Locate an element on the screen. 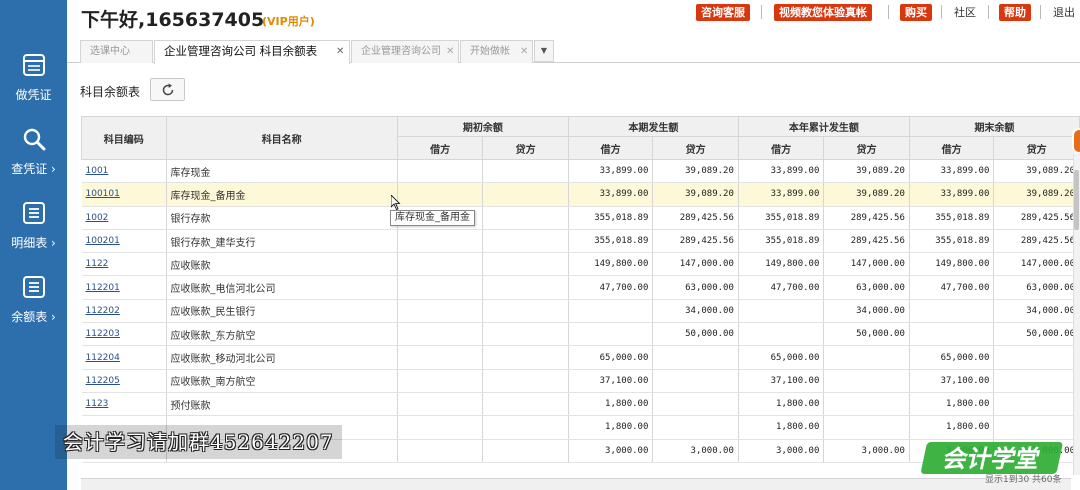 Image resolution: width=1080 pixels, height=490 pixels. account-name-cell: 银行存款 is located at coordinates (282, 218).